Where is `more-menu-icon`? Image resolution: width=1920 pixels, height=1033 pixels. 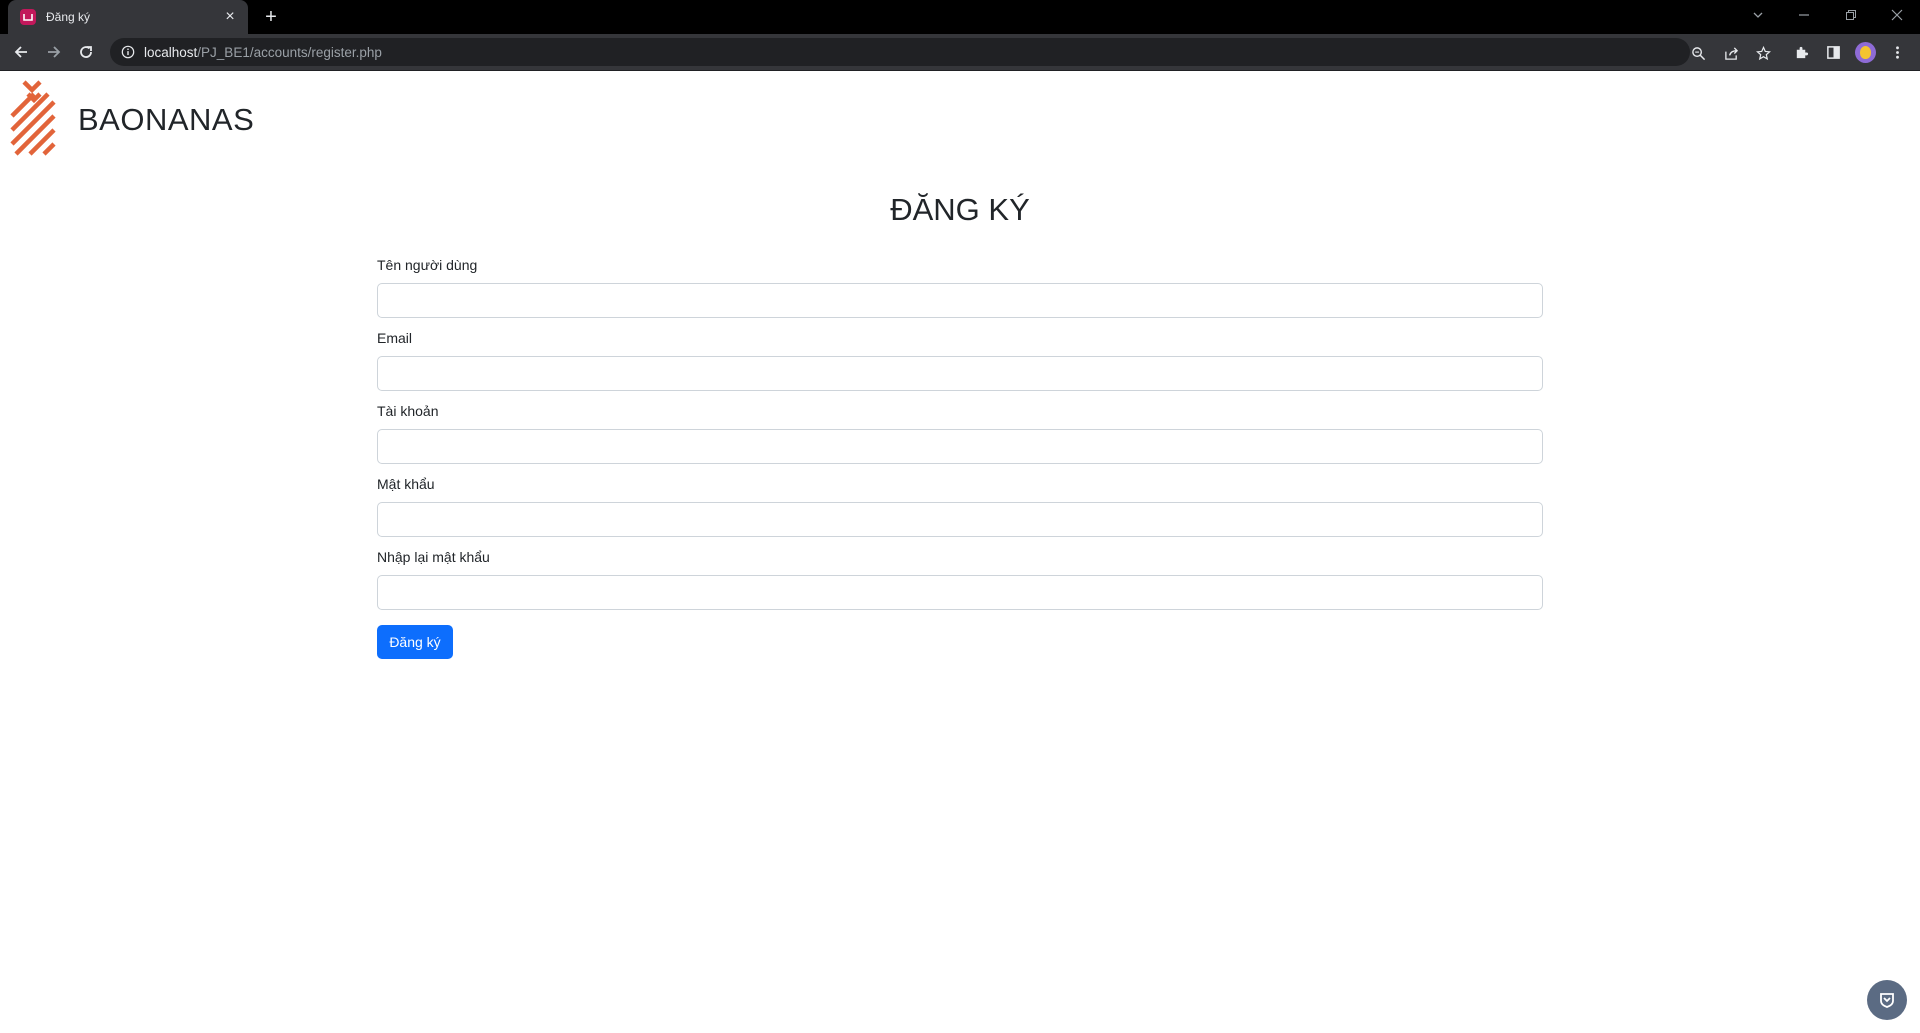 more-menu-icon is located at coordinates (1897, 52).